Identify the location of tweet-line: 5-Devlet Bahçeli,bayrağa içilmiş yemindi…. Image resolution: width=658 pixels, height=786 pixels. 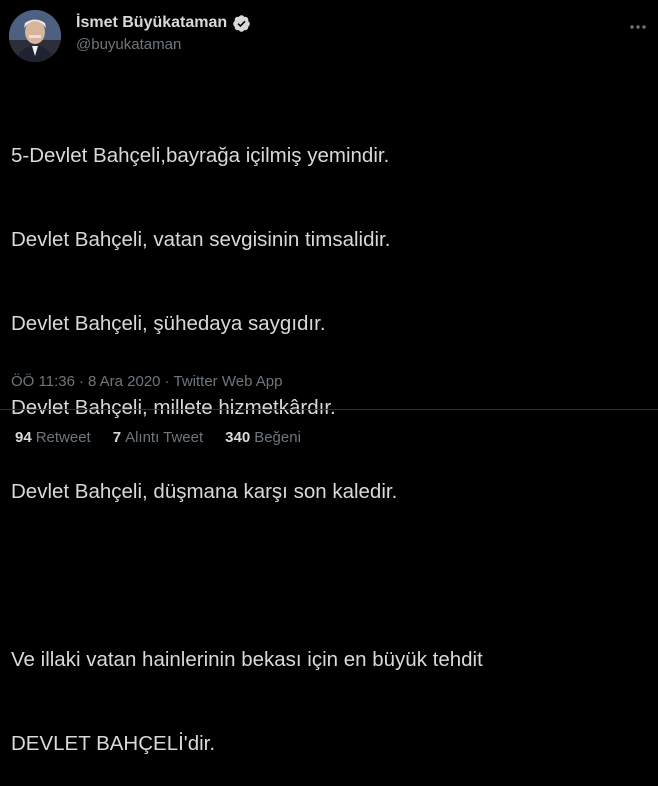
(200, 155).